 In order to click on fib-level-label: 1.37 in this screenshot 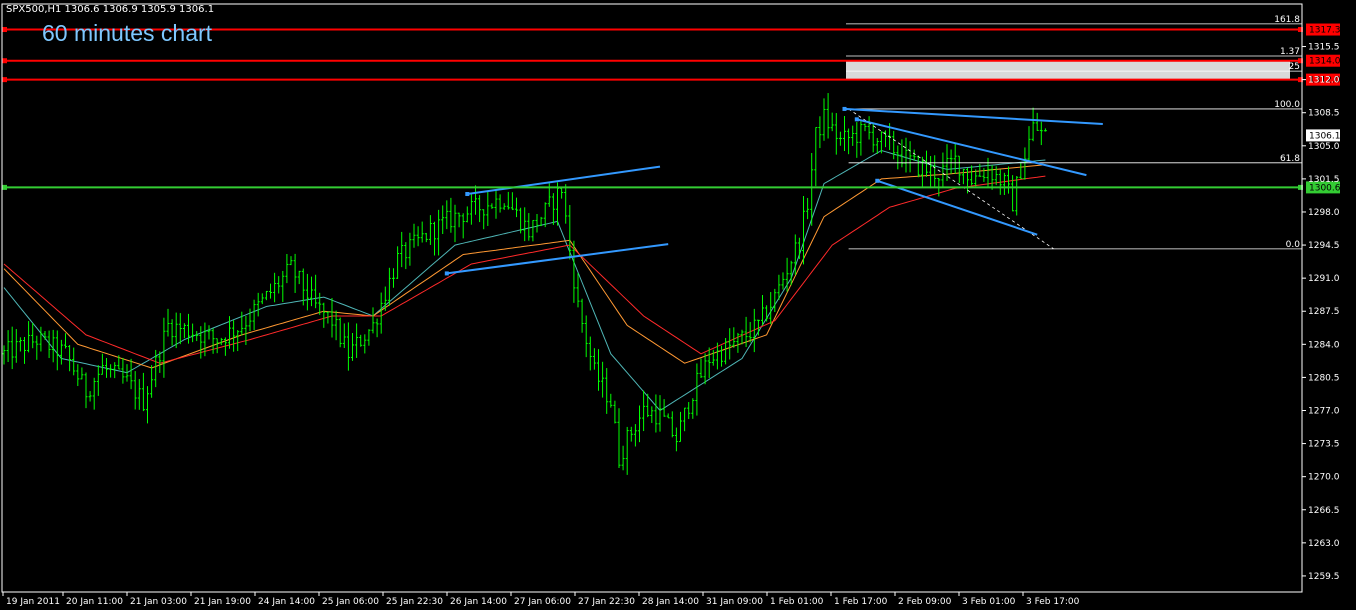, I will do `click(1290, 52)`.